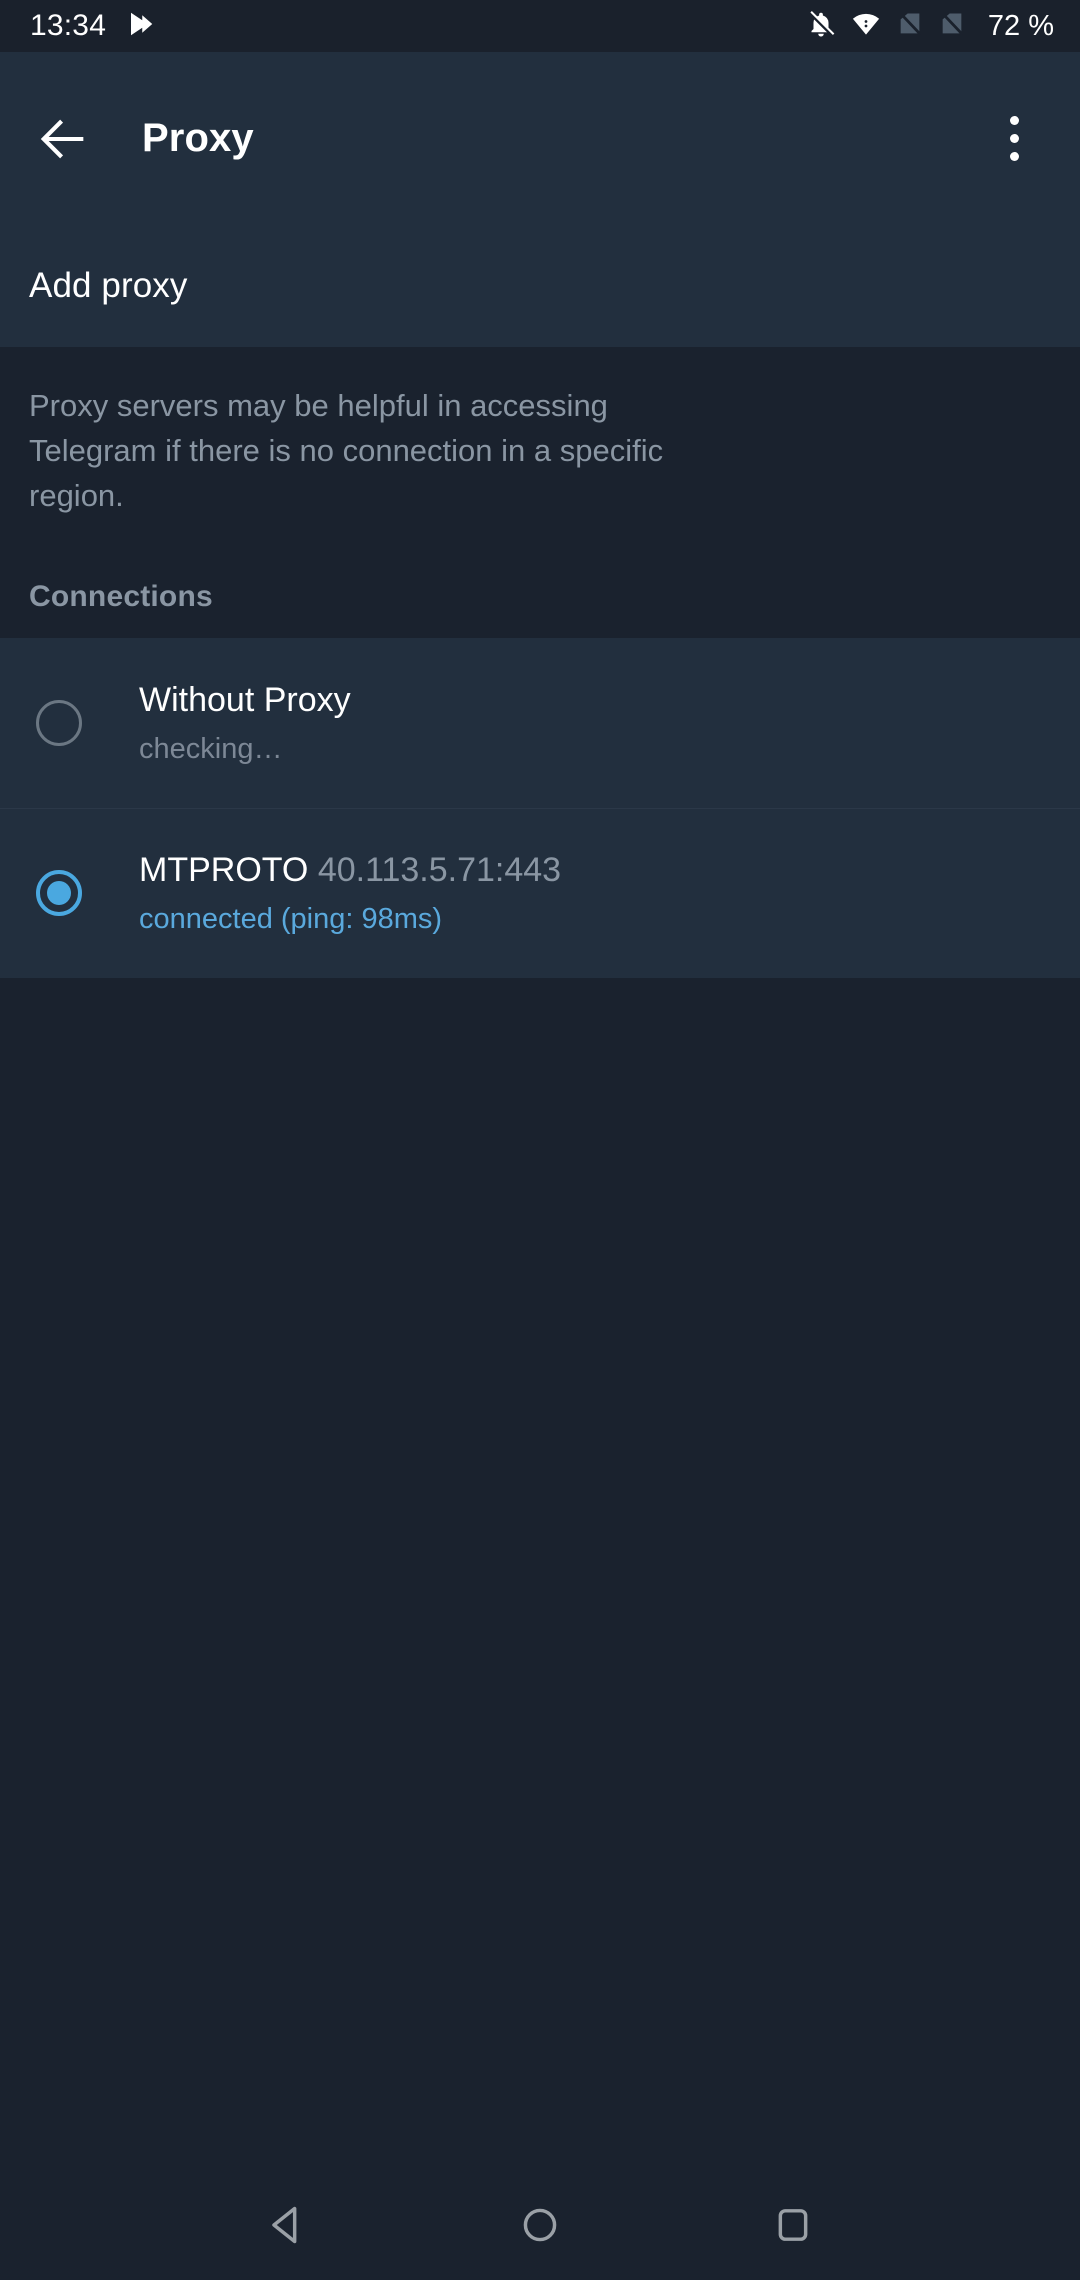 Image resolution: width=1080 pixels, height=2280 pixels. What do you see at coordinates (64, 139) in the screenshot?
I see `back-arrow-icon` at bounding box center [64, 139].